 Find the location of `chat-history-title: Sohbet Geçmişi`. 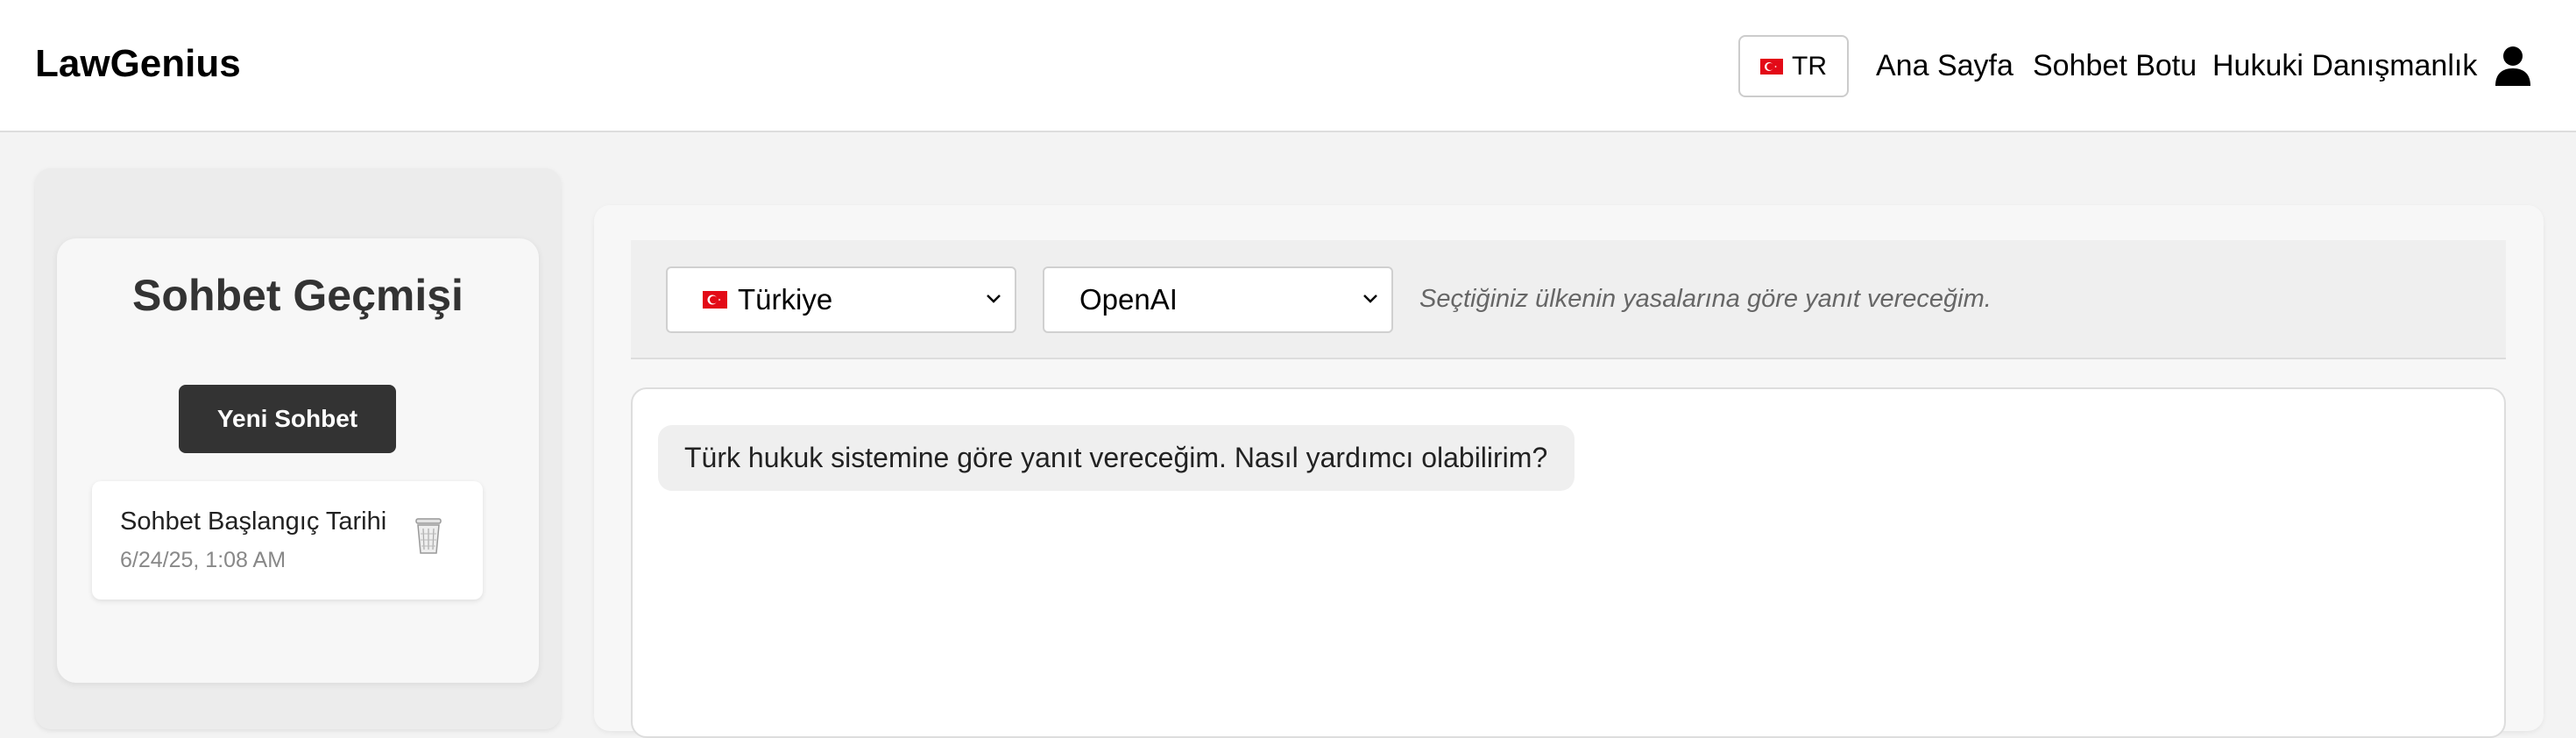

chat-history-title: Sohbet Geçmişi is located at coordinates (298, 296).